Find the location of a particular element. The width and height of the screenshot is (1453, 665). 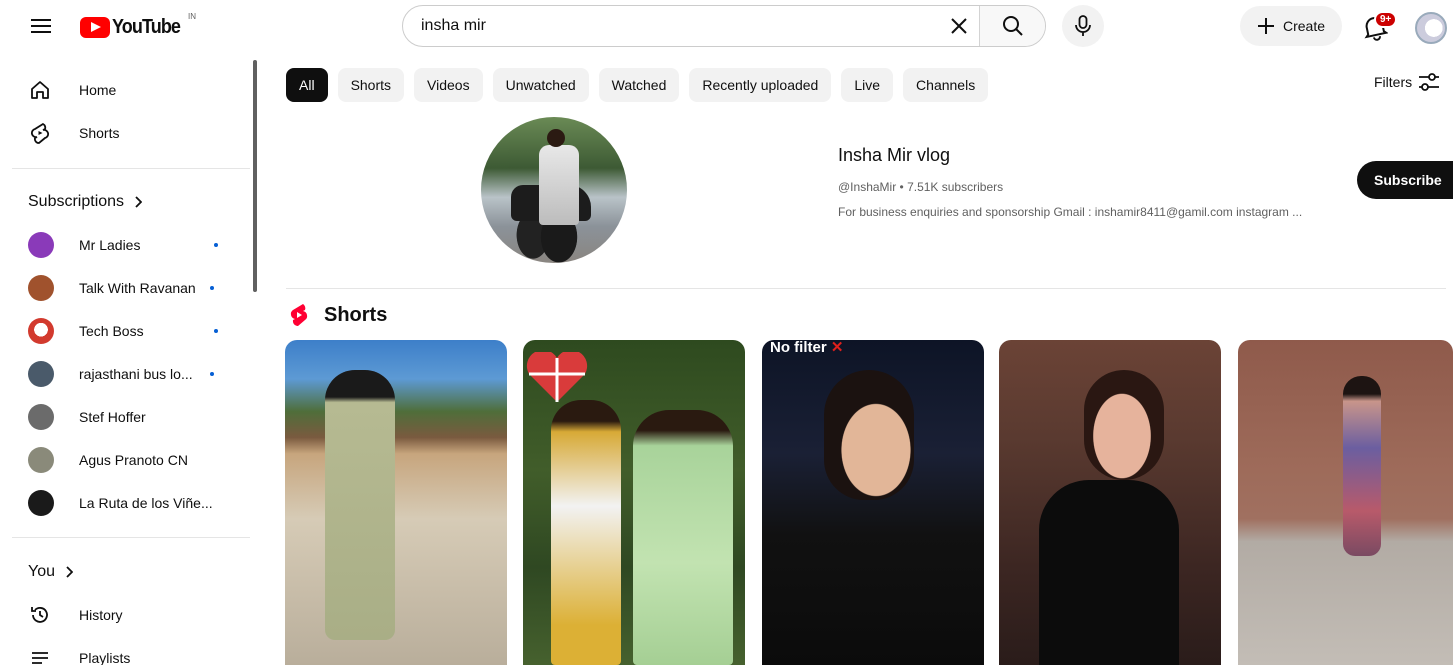

search-button is located at coordinates (1012, 26).